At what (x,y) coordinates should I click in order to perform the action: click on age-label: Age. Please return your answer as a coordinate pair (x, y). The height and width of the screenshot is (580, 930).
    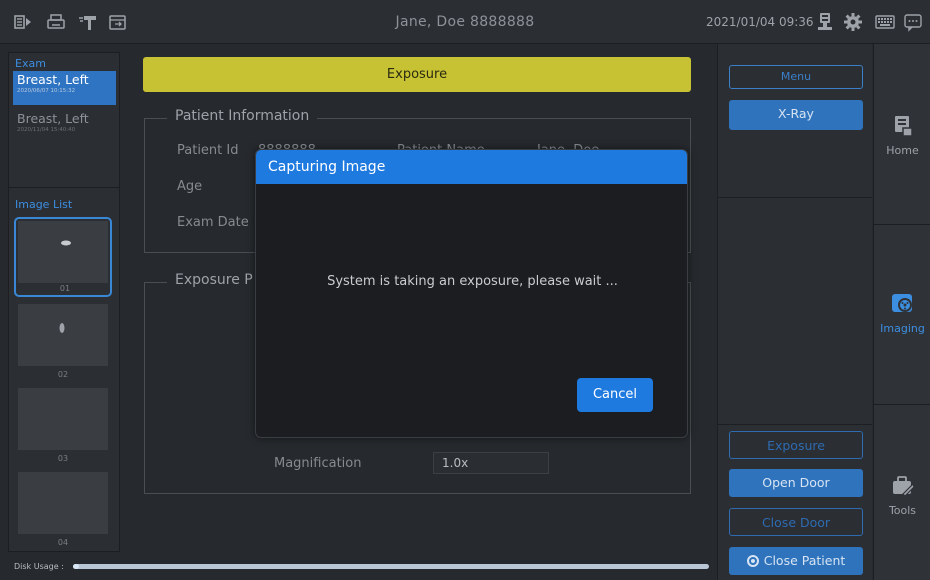
    Looking at the image, I should click on (190, 186).